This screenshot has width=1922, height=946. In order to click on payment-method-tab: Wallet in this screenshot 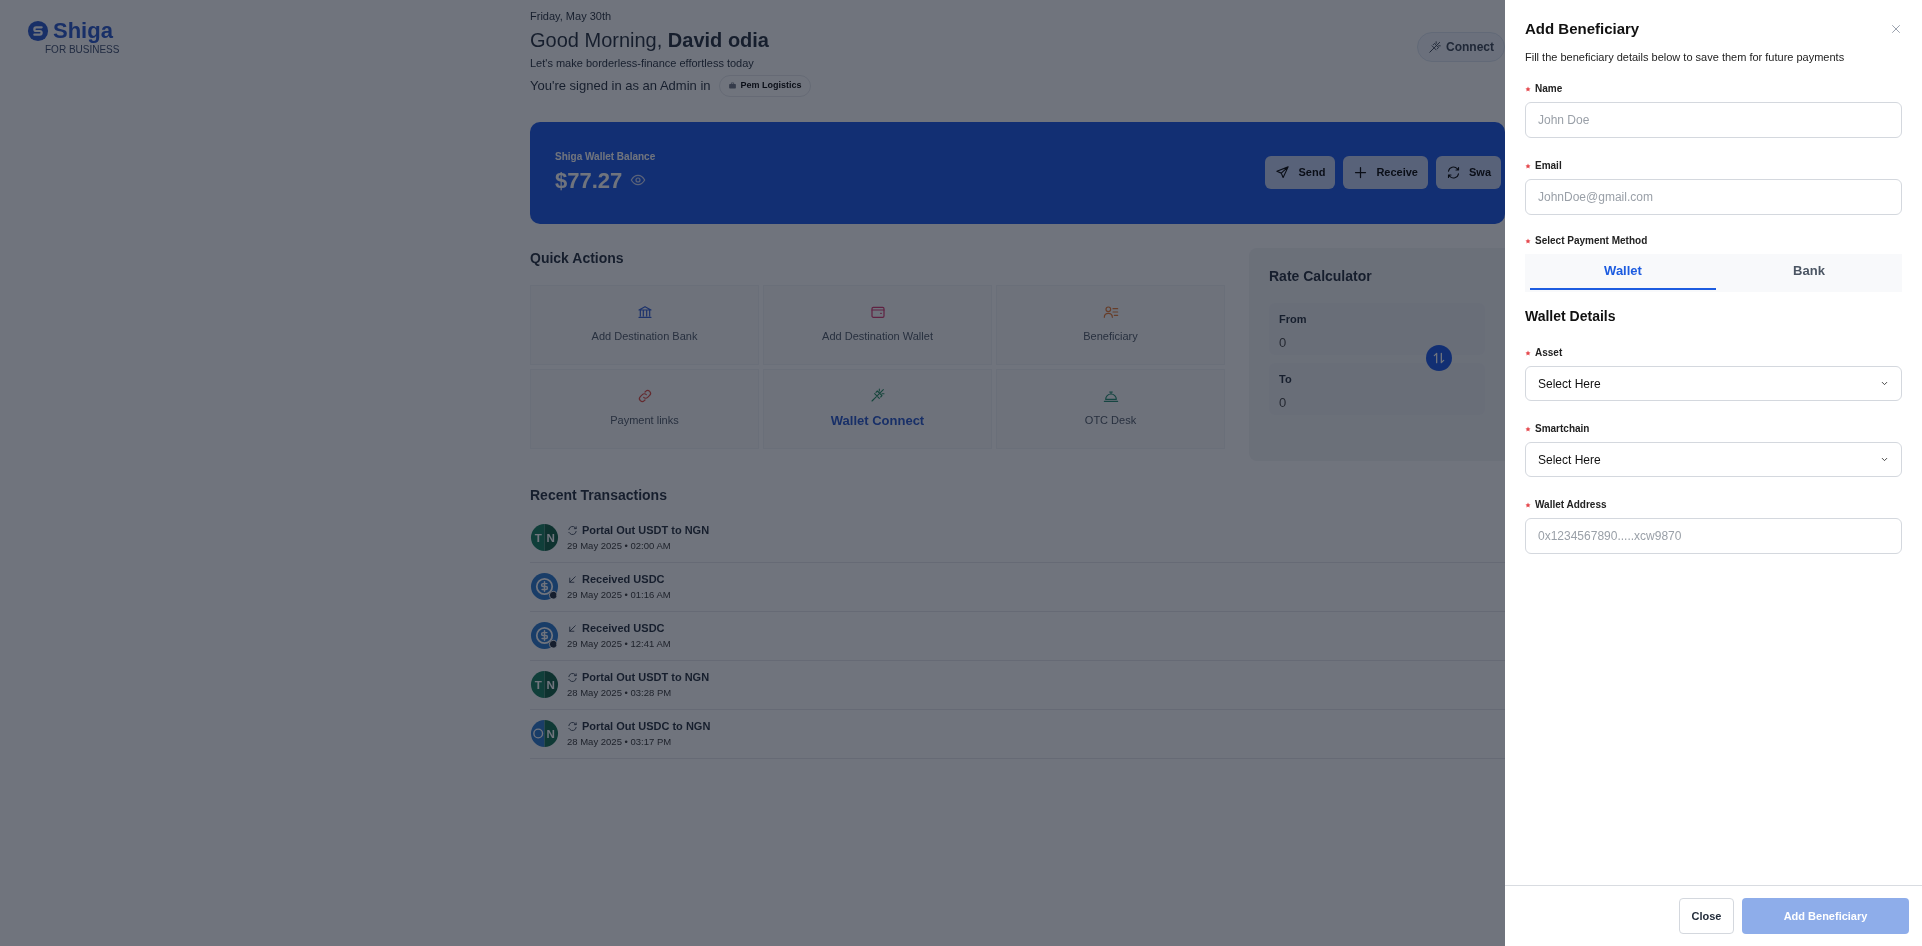, I will do `click(1623, 272)`.